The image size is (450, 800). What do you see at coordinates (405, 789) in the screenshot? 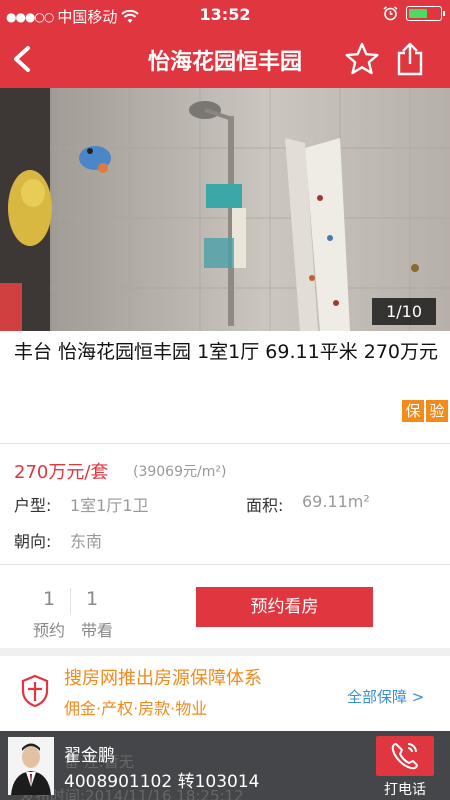
I see `call-label: 打电话` at bounding box center [405, 789].